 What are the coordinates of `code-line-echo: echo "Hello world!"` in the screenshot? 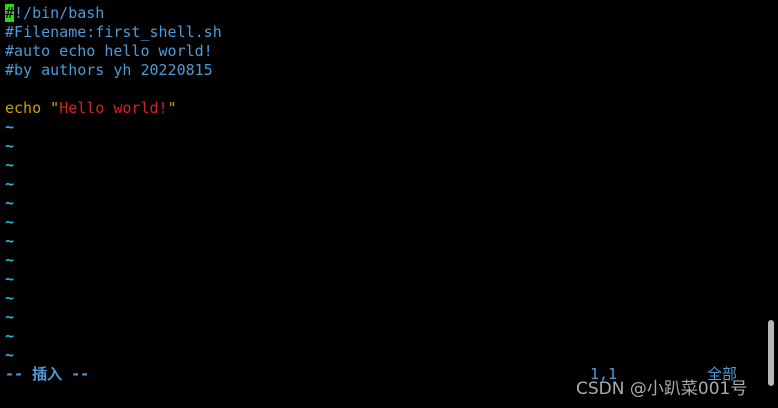 It's located at (384, 108).